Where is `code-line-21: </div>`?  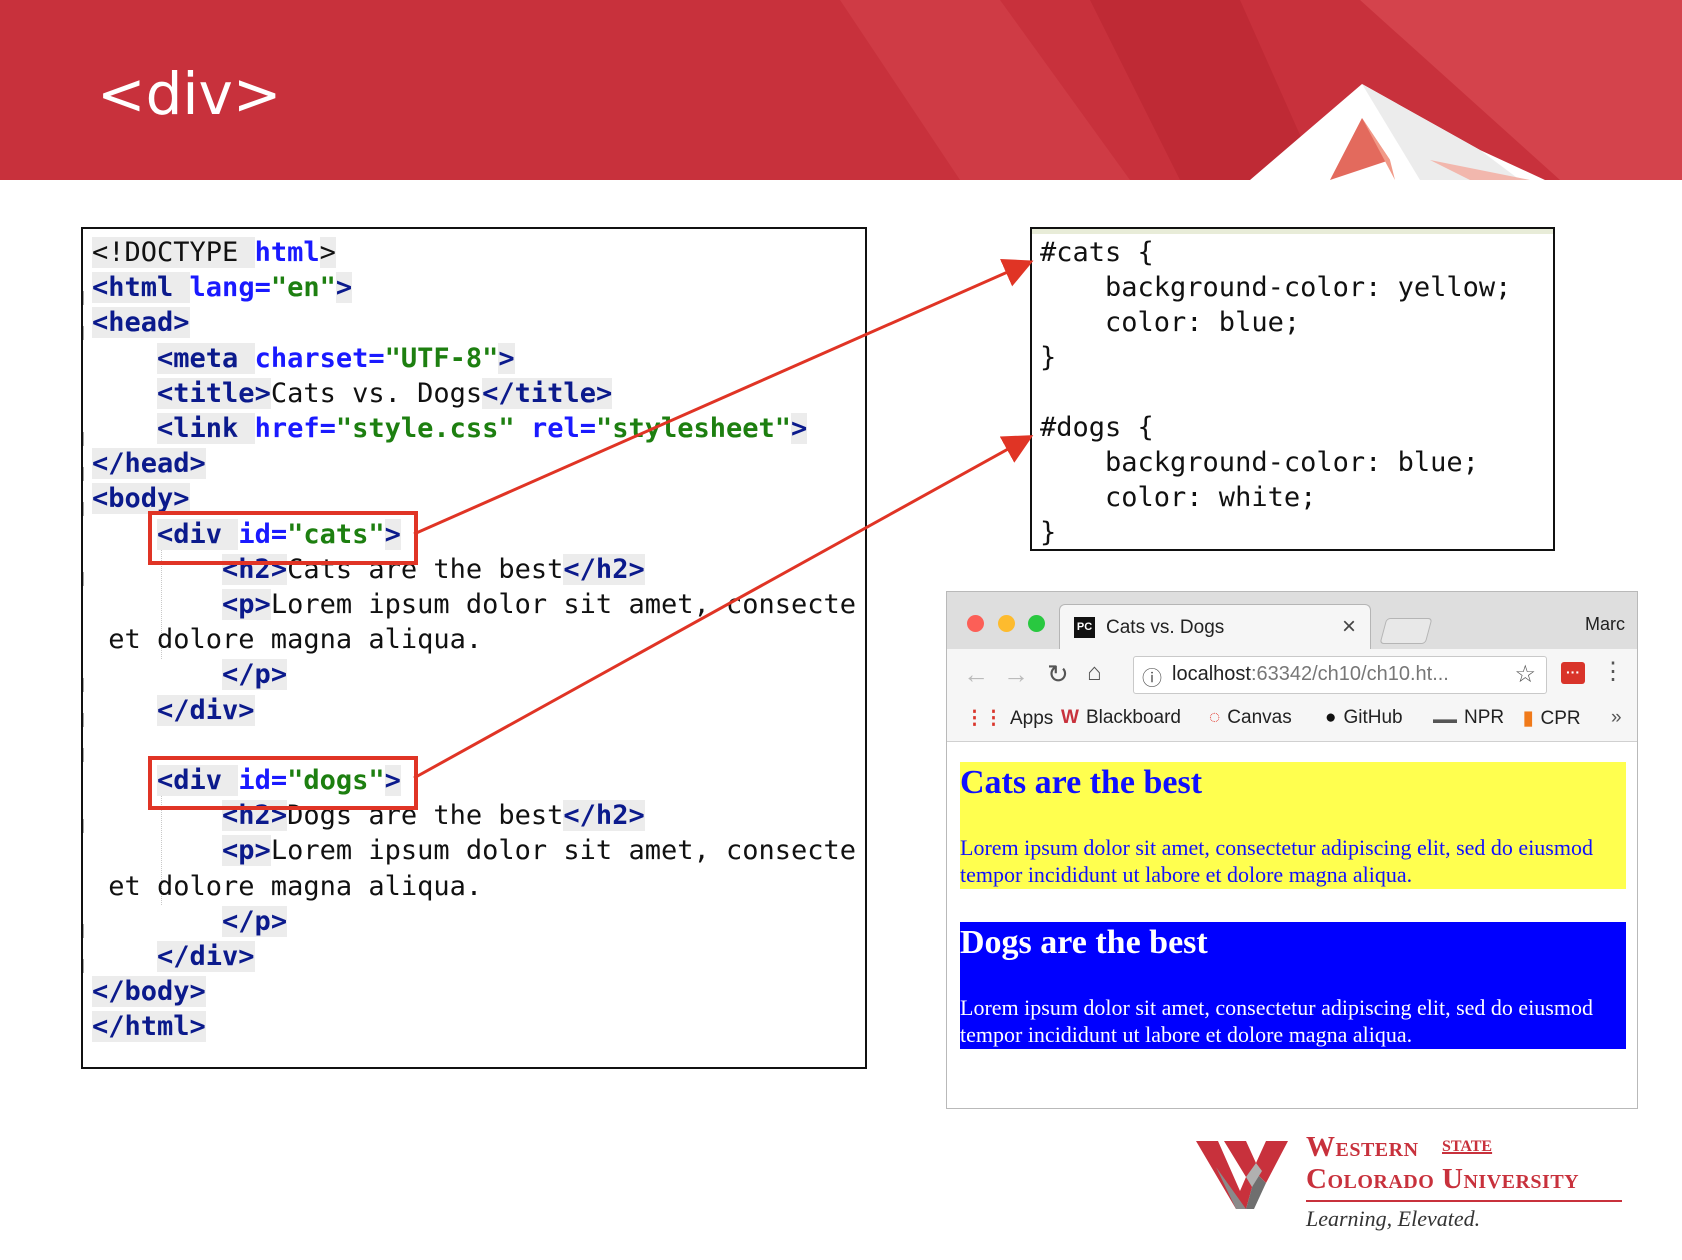 code-line-21: </div> is located at coordinates (206, 957).